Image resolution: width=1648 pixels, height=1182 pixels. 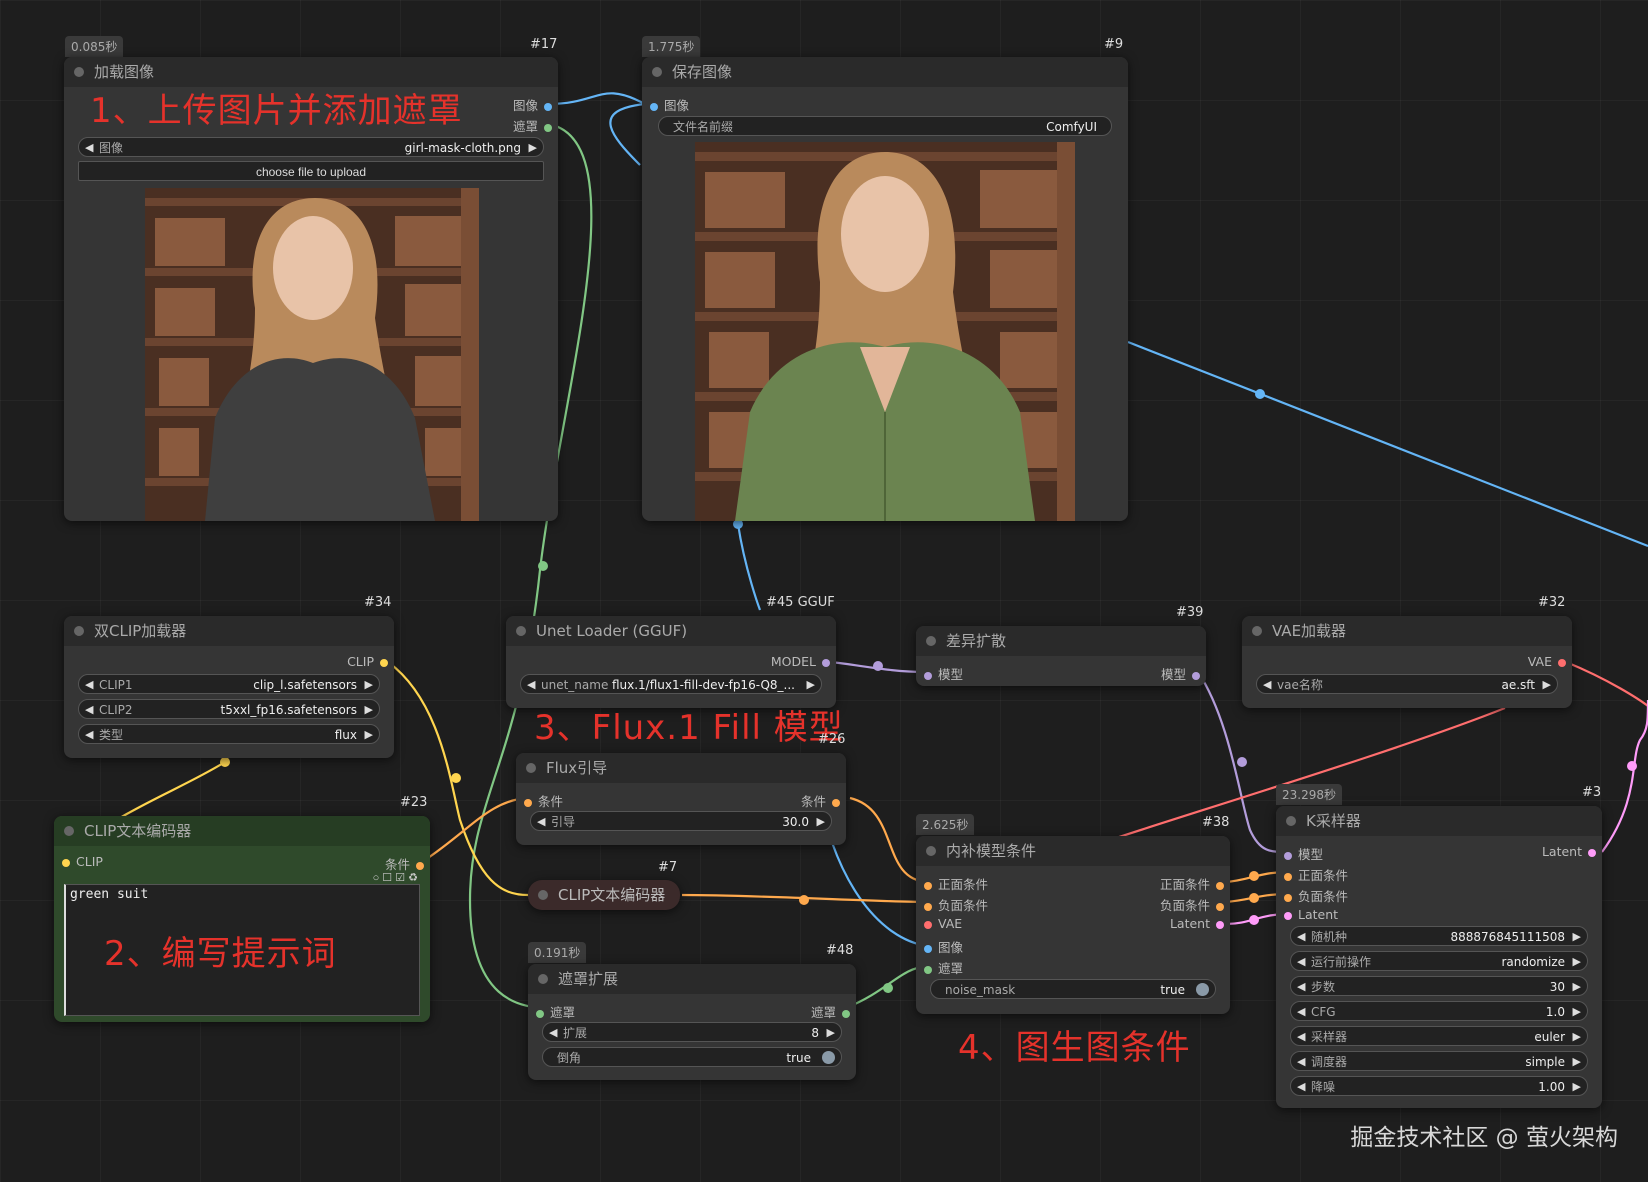 What do you see at coordinates (1407, 684) in the screenshot?
I see `vae-name-combo: ◀ vae名称 ae.sft ▶` at bounding box center [1407, 684].